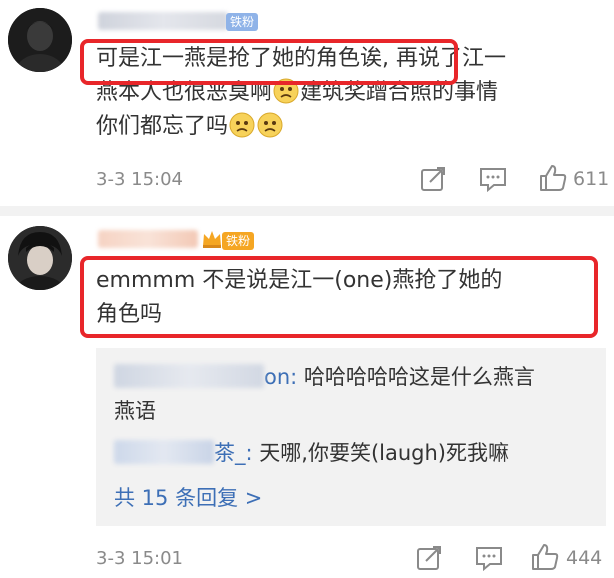 The width and height of the screenshot is (614, 578). Describe the element at coordinates (188, 497) in the screenshot. I see `more-replies-link: 共 15 条回复 >` at that location.